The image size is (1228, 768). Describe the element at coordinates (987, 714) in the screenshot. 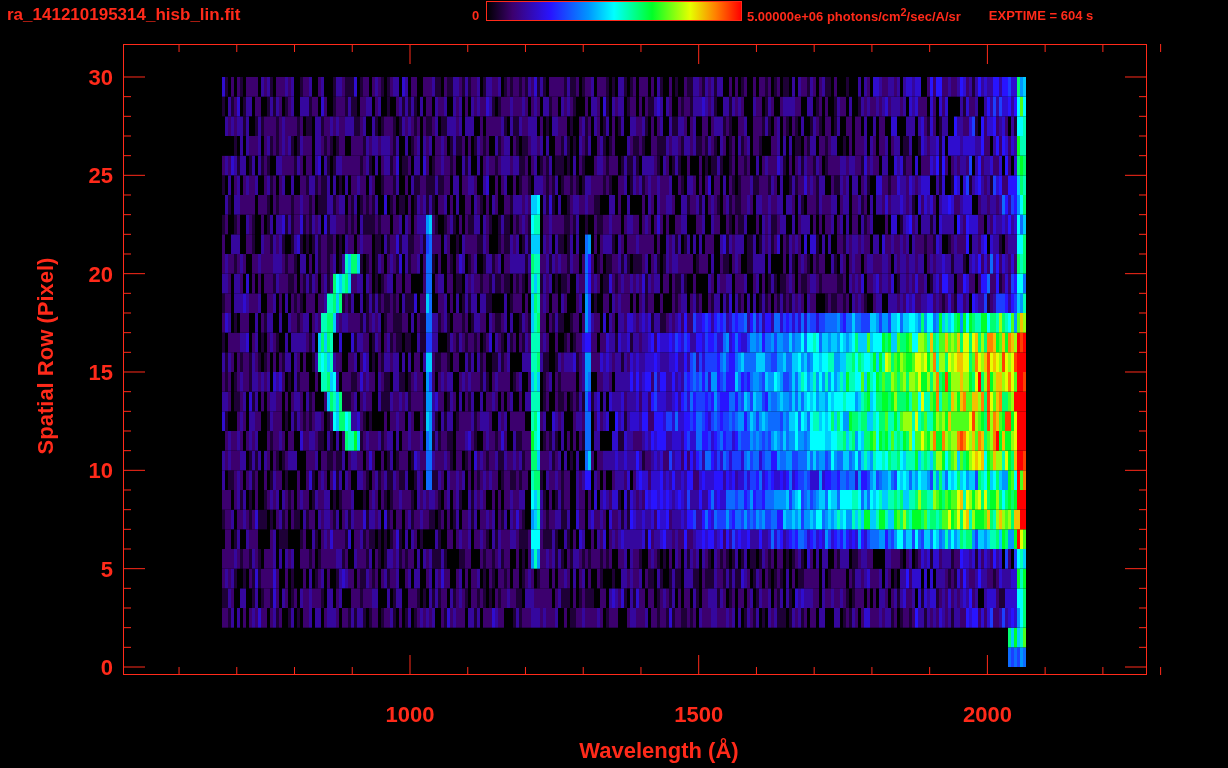

I see `x-tick-label: 2000` at that location.